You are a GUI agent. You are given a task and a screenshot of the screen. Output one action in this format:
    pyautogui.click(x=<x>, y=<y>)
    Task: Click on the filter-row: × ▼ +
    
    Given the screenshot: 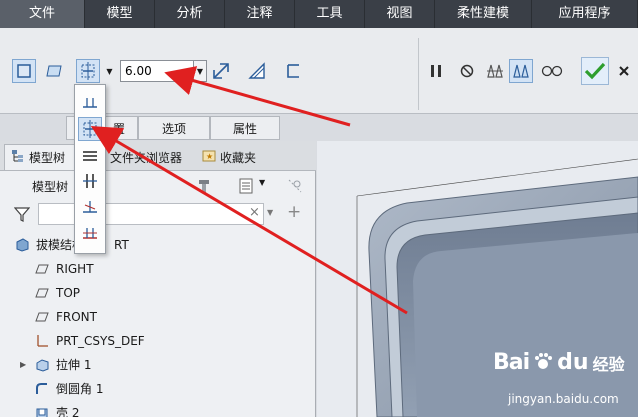 What is the action you would take?
    pyautogui.click(x=158, y=214)
    